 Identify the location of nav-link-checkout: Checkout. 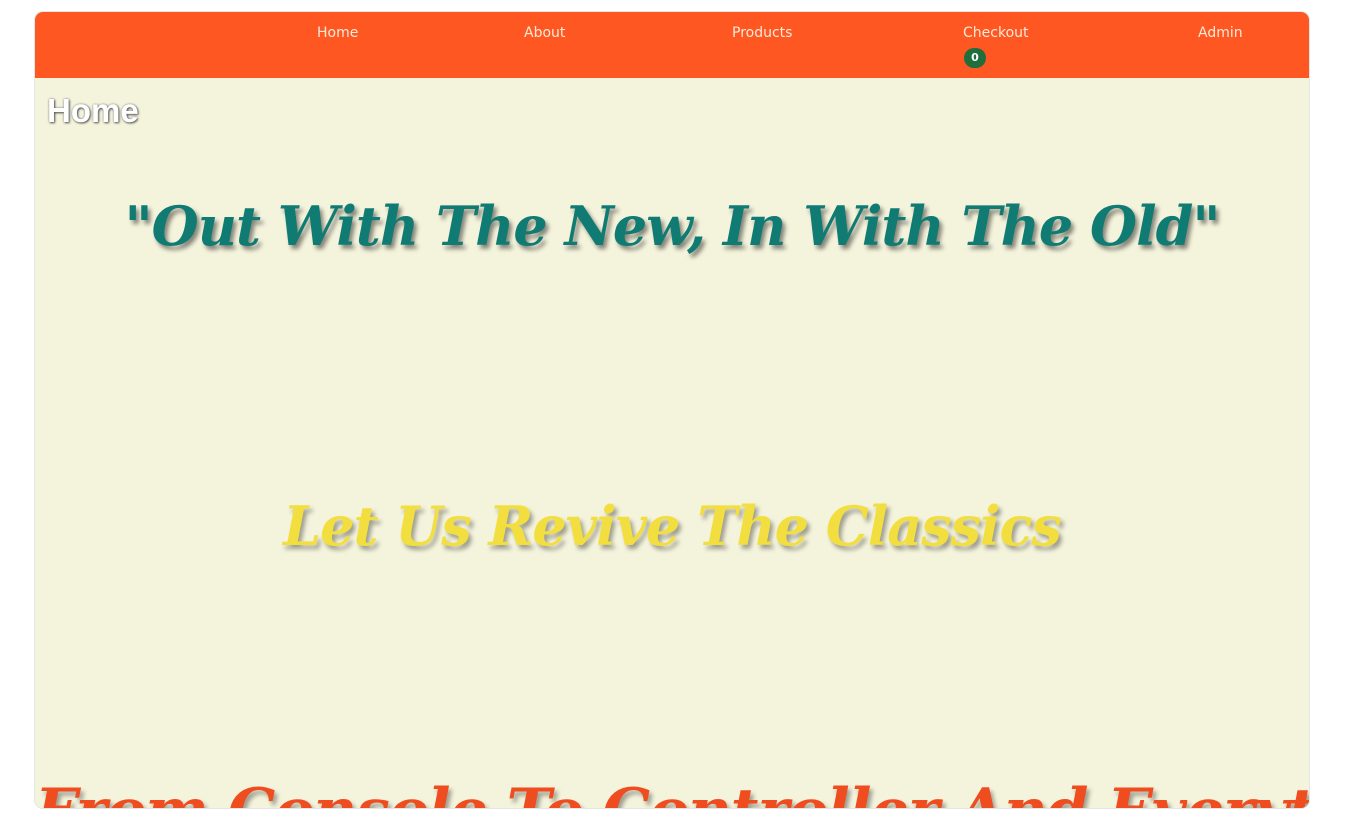
(996, 33).